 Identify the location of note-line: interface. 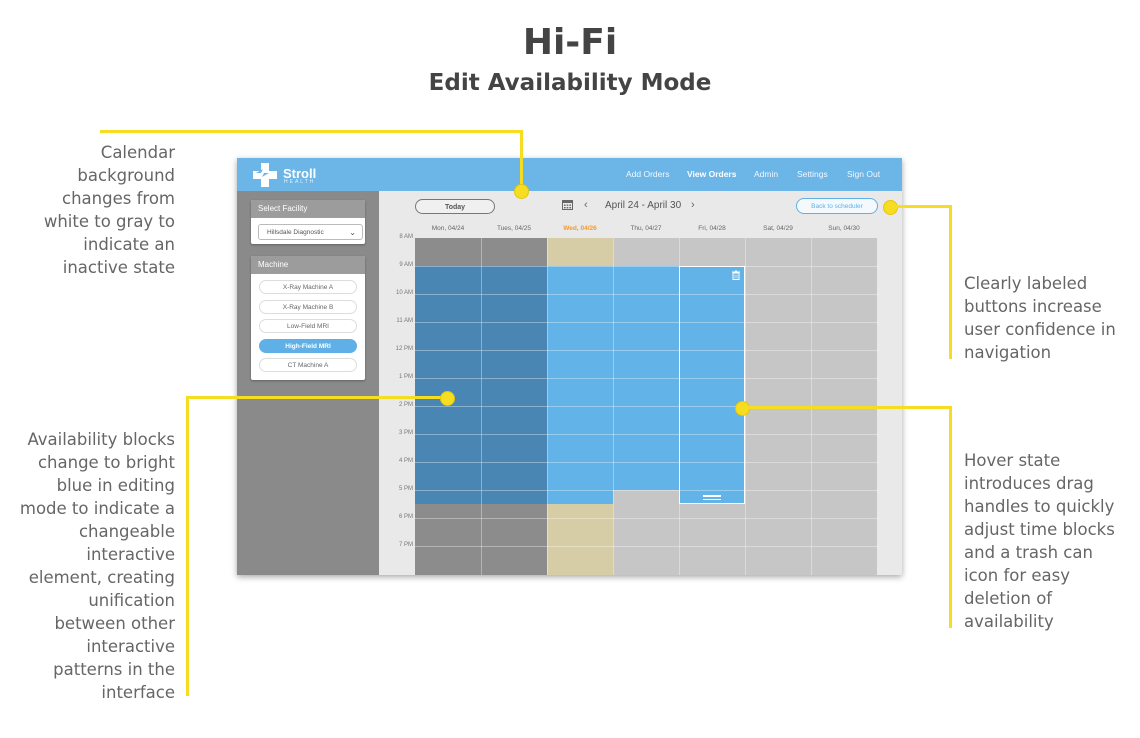
(138, 692).